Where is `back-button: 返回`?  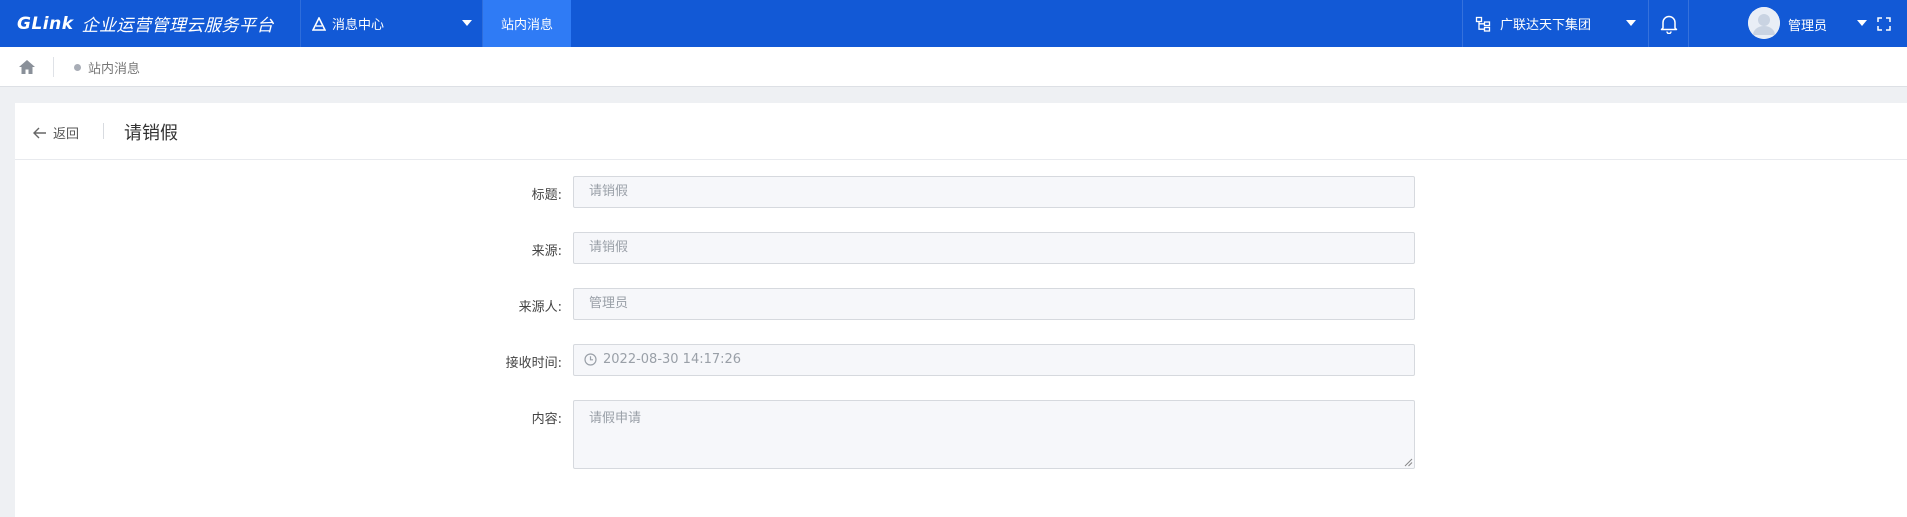
back-button: 返回 is located at coordinates (56, 132).